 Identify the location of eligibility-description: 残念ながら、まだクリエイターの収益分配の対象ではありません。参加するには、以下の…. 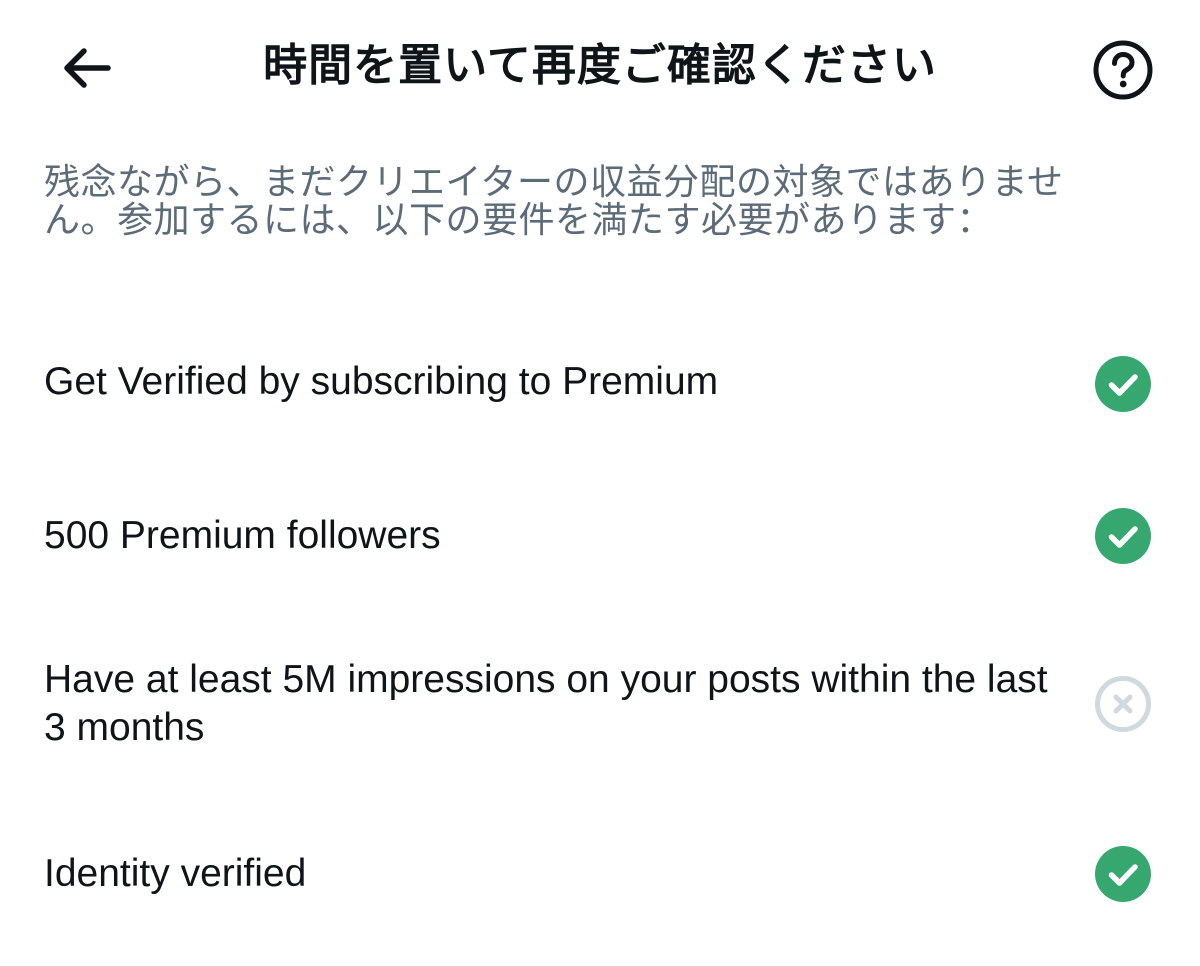
(554, 201).